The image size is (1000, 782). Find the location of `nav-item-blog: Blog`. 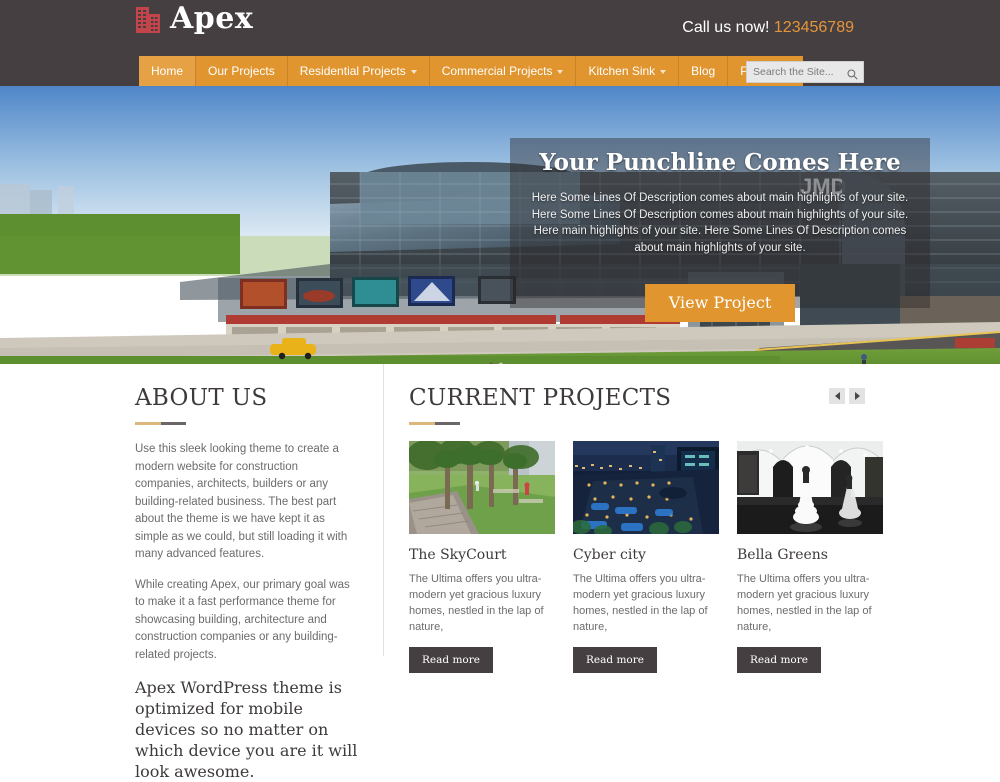

nav-item-blog: Blog is located at coordinates (704, 71).